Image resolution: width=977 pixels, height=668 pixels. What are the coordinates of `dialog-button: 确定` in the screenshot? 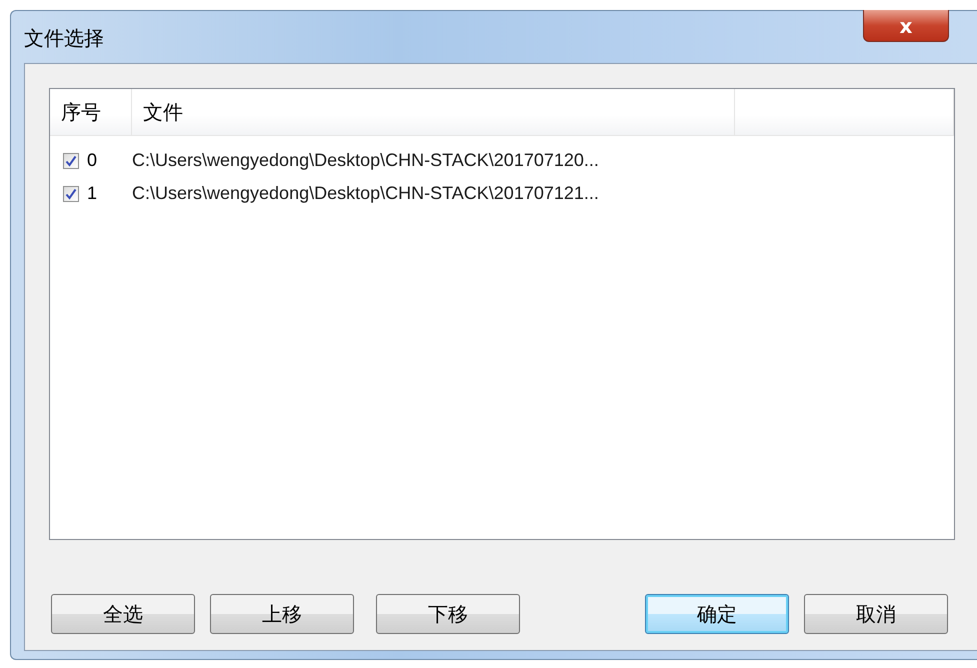 It's located at (717, 614).